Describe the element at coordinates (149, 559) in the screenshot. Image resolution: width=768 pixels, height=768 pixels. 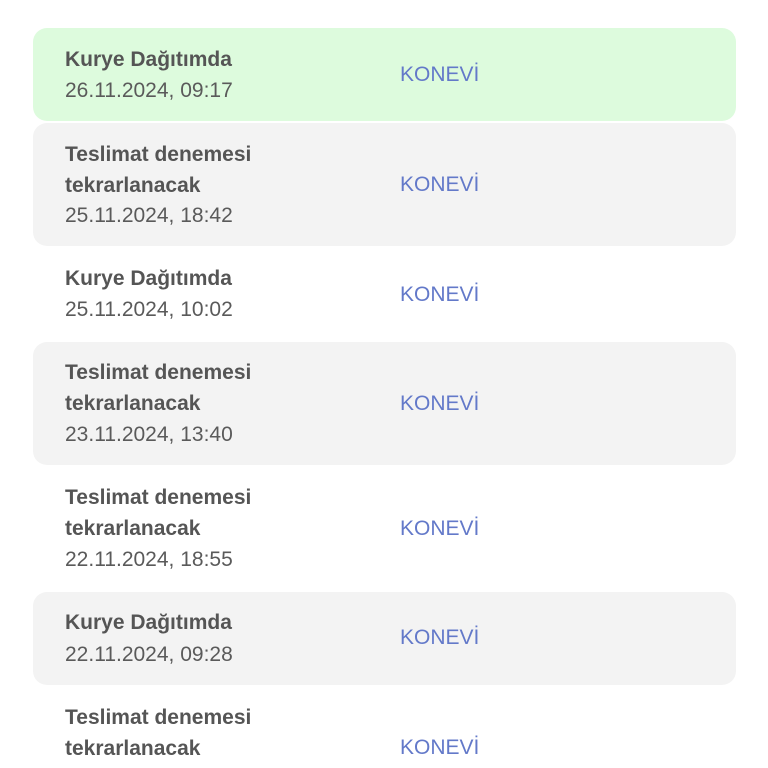
I see `event-date: 22.11.2024, 18:55` at that location.